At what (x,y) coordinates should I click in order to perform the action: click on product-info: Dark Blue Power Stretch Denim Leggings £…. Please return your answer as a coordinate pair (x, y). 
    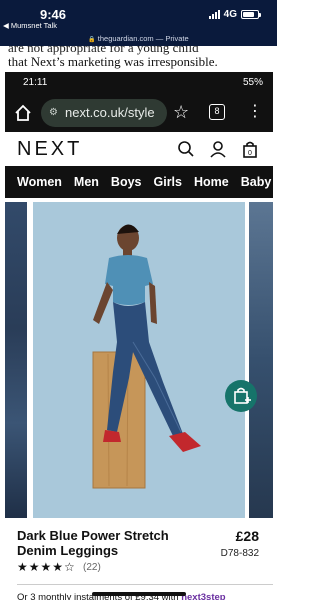
    Looking at the image, I should click on (139, 561).